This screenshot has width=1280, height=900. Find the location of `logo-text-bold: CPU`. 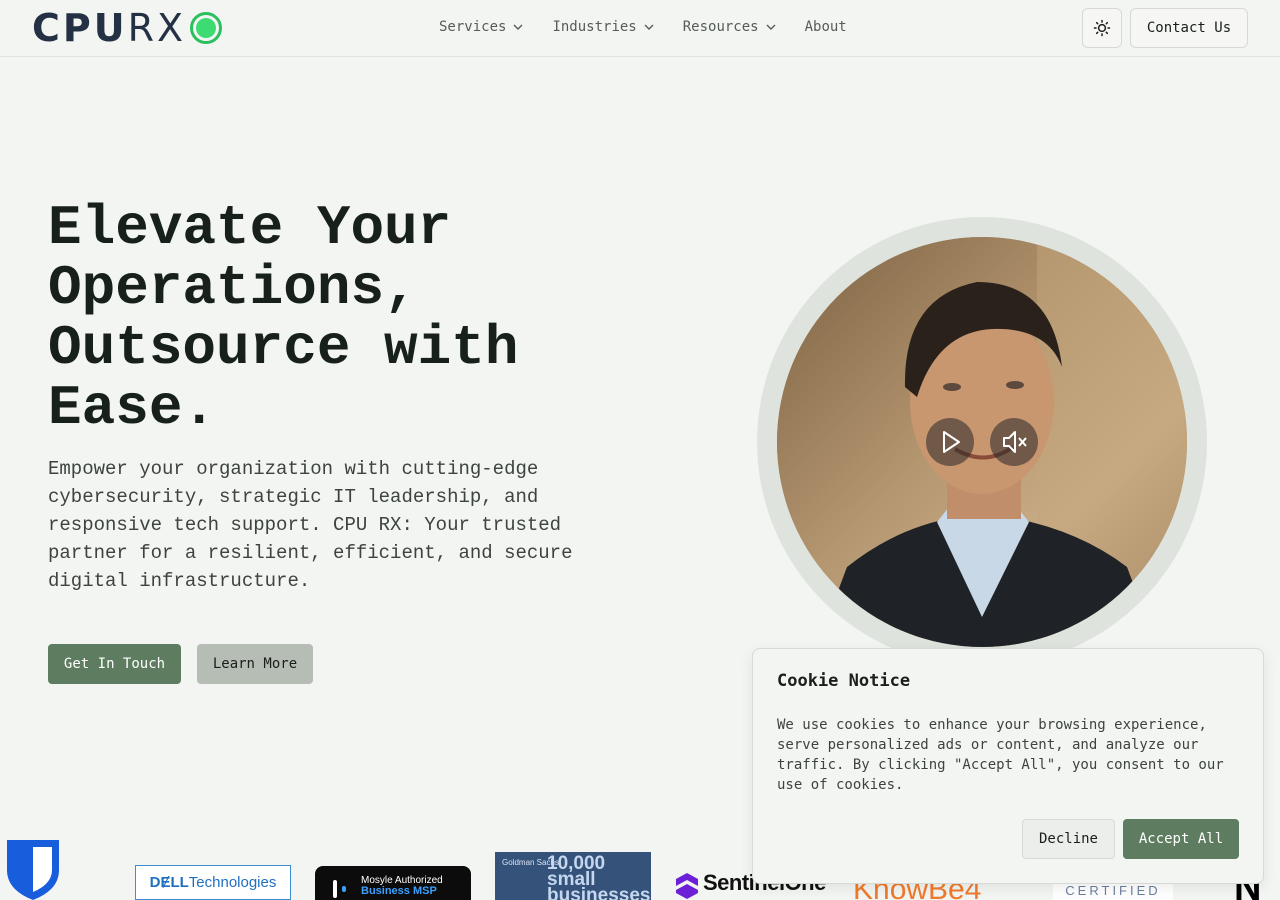

logo-text-bold: CPU is located at coordinates (80, 28).